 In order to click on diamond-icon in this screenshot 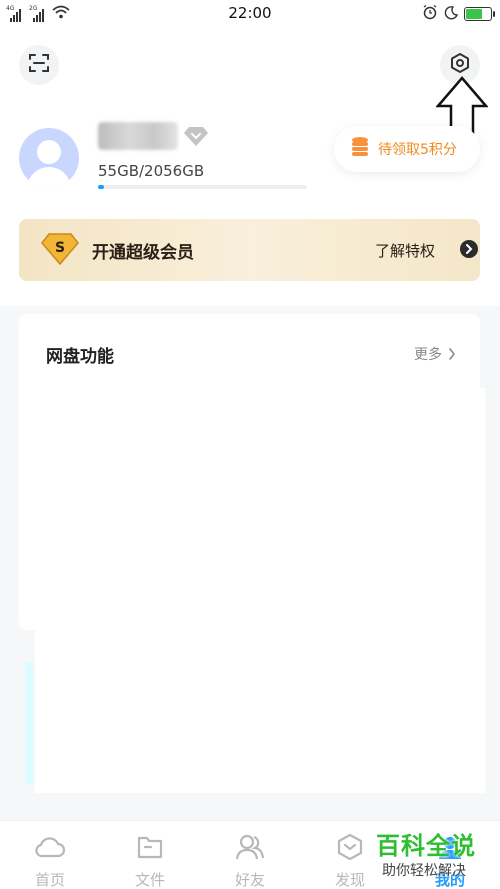, I will do `click(196, 138)`.